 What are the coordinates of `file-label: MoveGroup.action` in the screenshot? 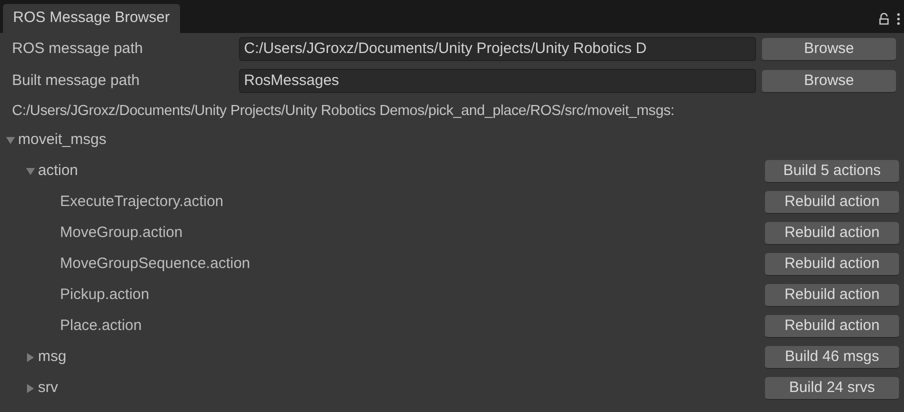 It's located at (121, 233).